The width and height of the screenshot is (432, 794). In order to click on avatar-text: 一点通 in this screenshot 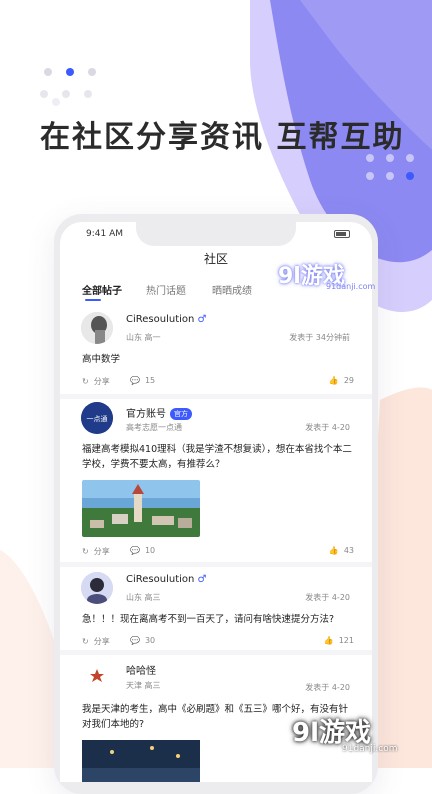, I will do `click(97, 418)`.